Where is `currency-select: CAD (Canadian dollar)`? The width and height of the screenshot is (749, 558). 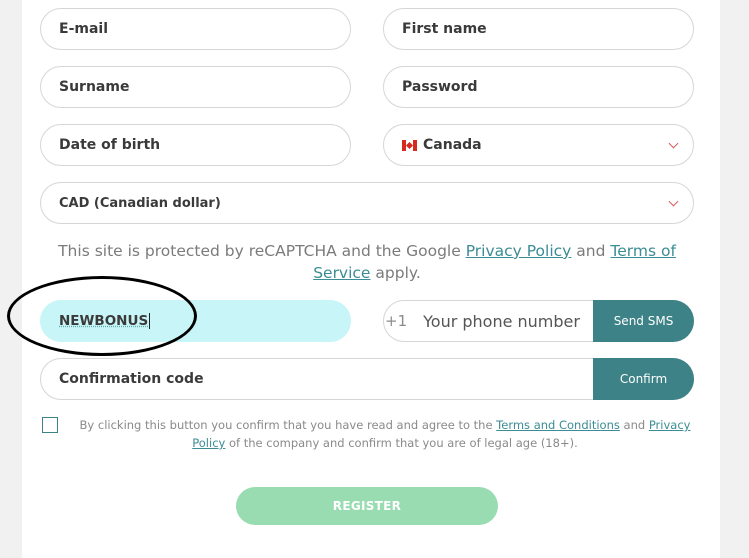
currency-select: CAD (Canadian dollar) is located at coordinates (367, 203).